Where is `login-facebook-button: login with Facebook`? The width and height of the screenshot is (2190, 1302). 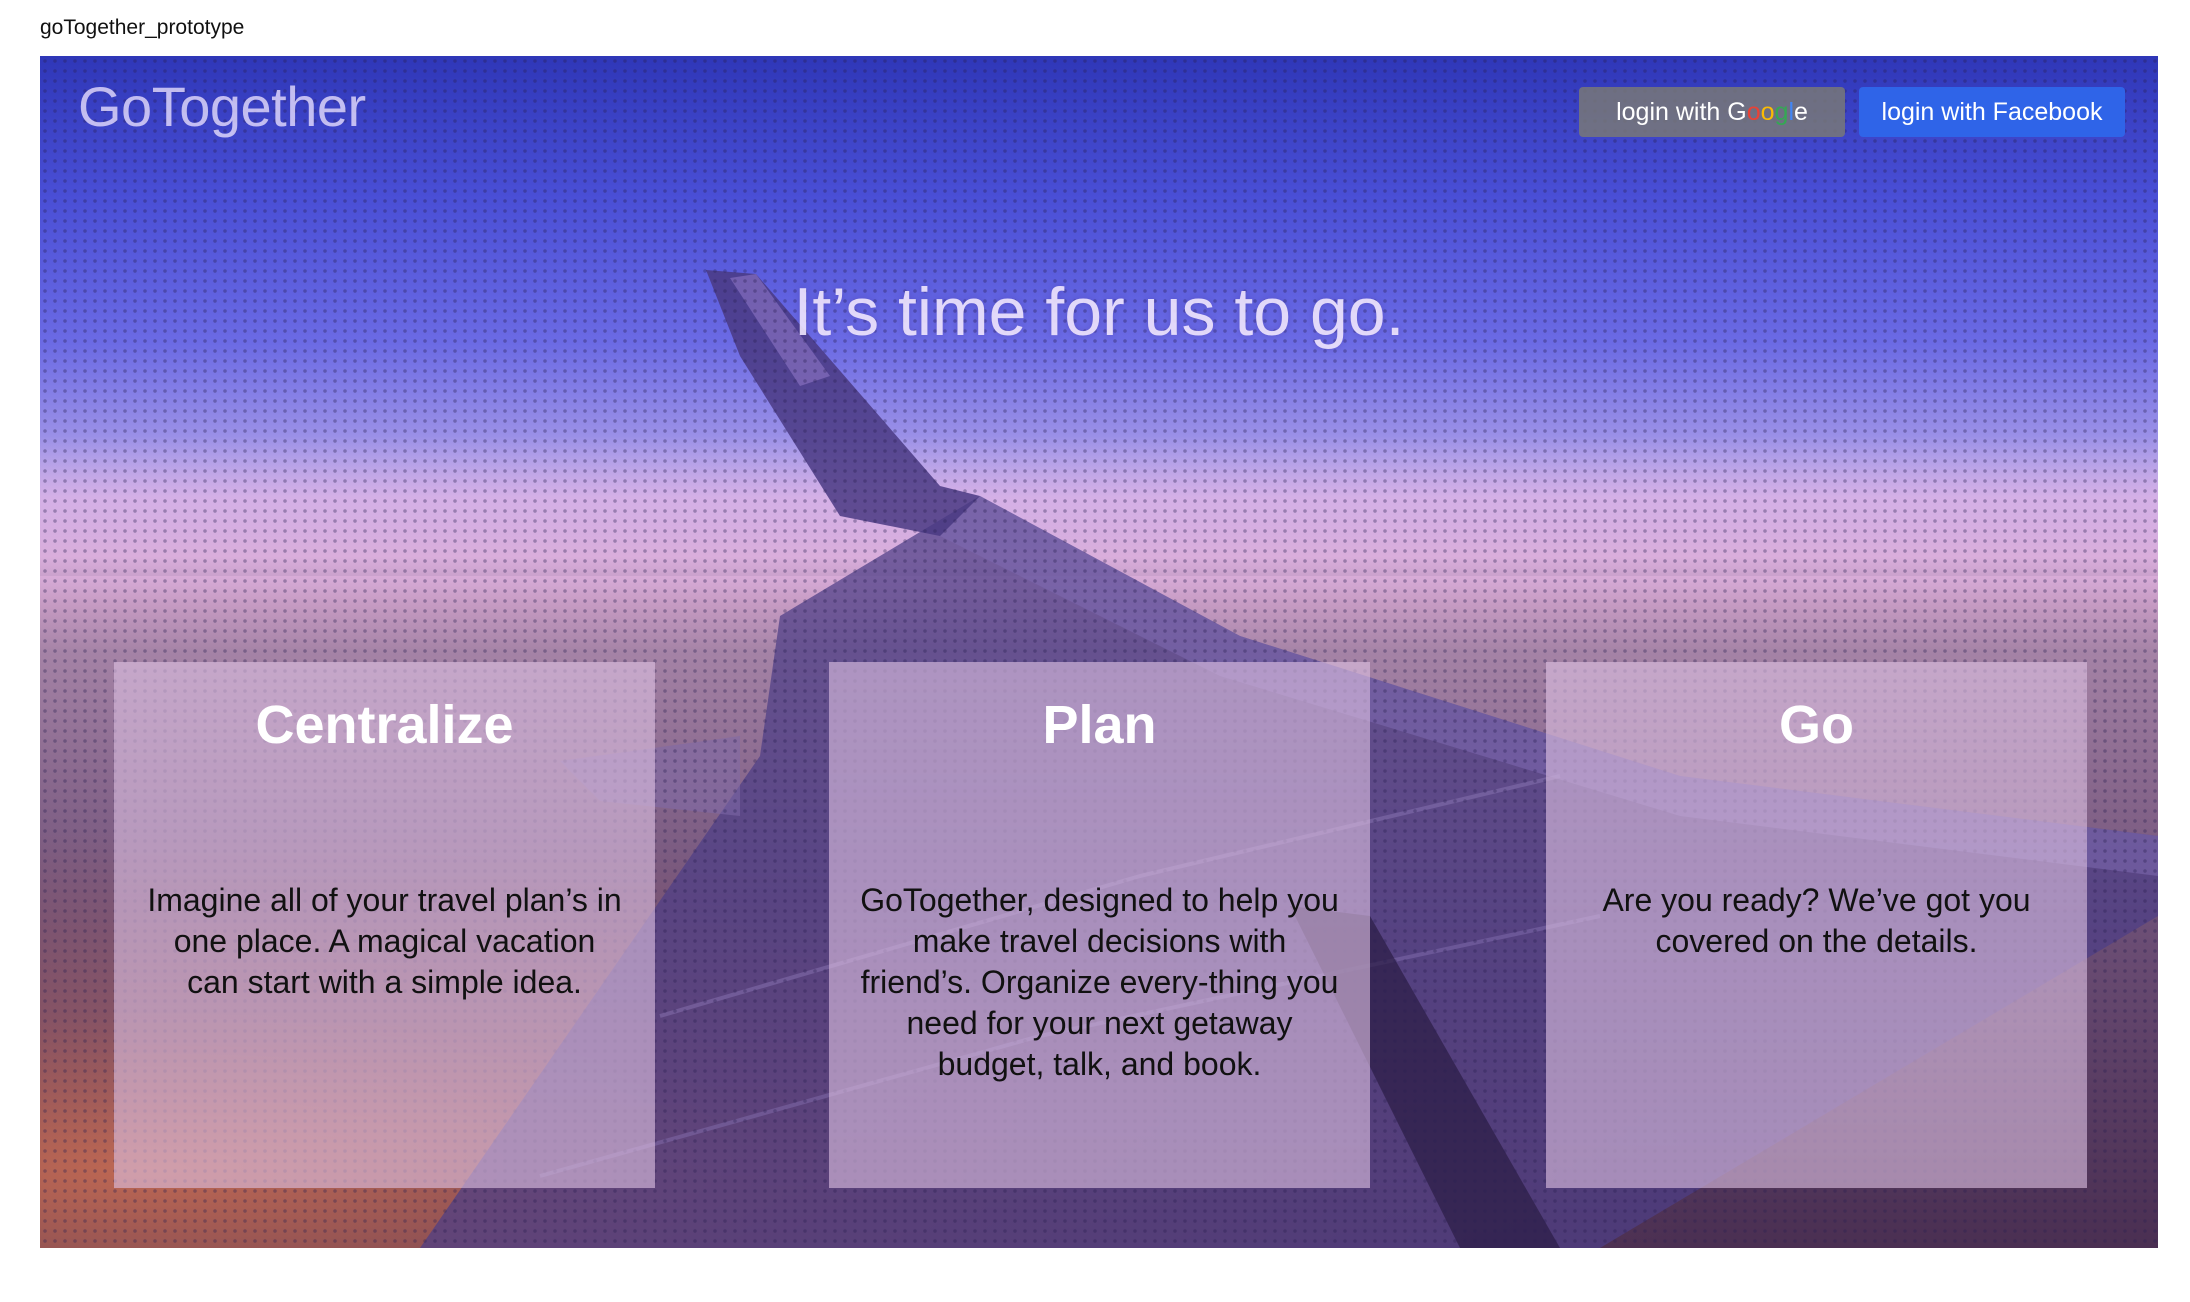
login-facebook-button: login with Facebook is located at coordinates (1992, 112).